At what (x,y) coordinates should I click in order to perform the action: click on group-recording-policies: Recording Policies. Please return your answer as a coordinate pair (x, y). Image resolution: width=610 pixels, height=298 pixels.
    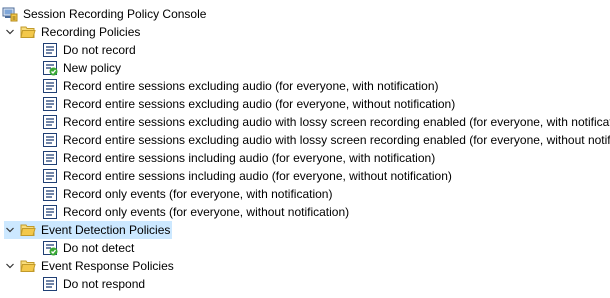
    Looking at the image, I should click on (73, 32).